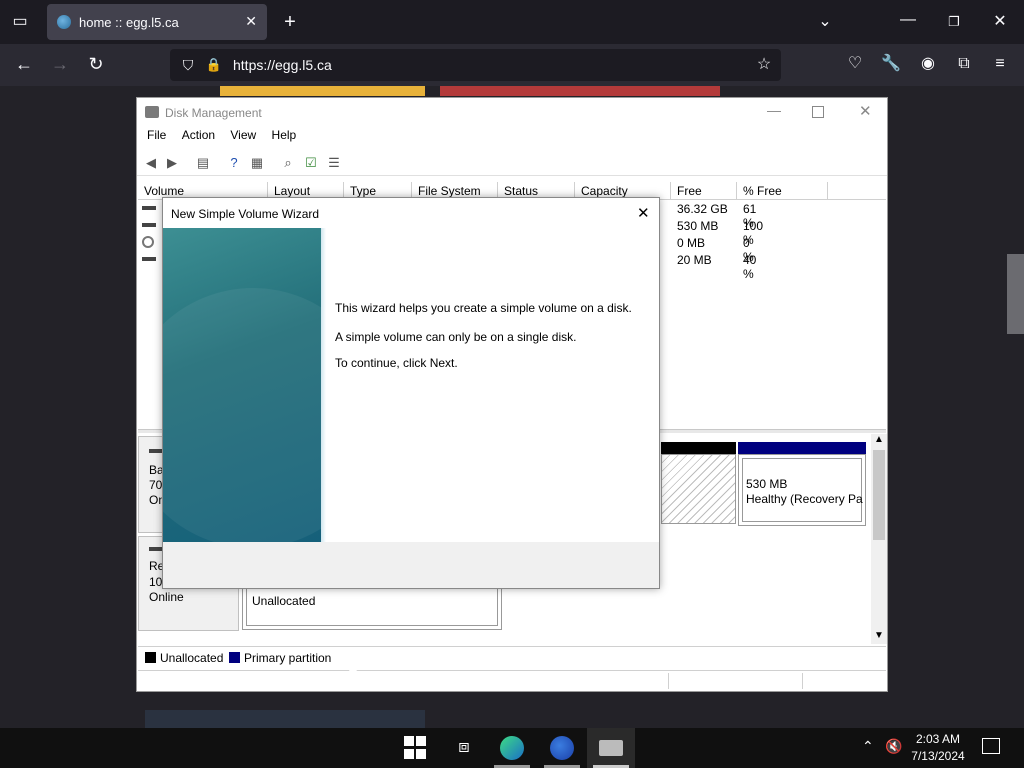 Image resolution: width=1024 pixels, height=768 pixels. I want to click on menu-action: Action, so click(198, 135).